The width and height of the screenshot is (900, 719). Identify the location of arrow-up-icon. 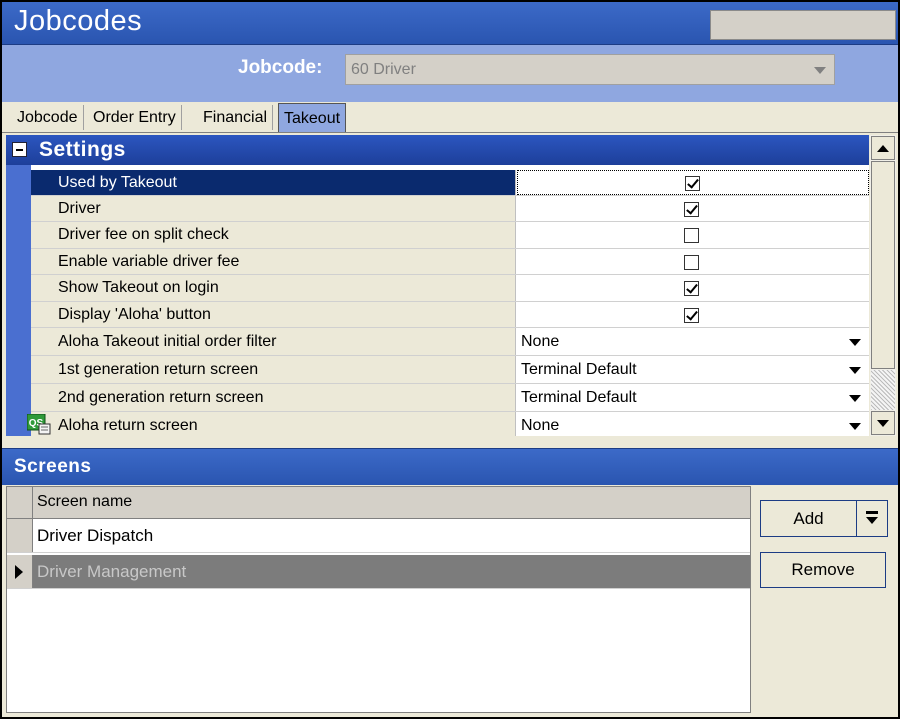
(883, 148).